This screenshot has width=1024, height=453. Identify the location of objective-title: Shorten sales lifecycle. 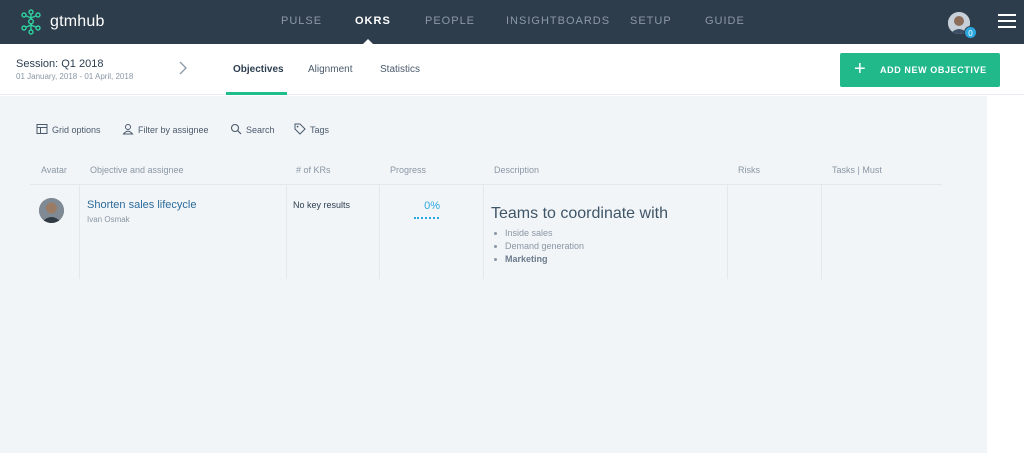
(141, 205).